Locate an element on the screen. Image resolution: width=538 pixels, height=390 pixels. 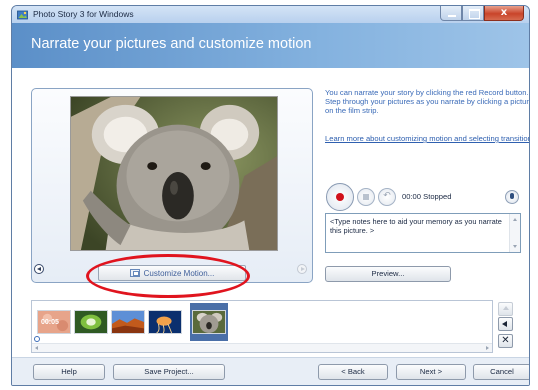
scroll-left-icon is located at coordinates (36, 348).